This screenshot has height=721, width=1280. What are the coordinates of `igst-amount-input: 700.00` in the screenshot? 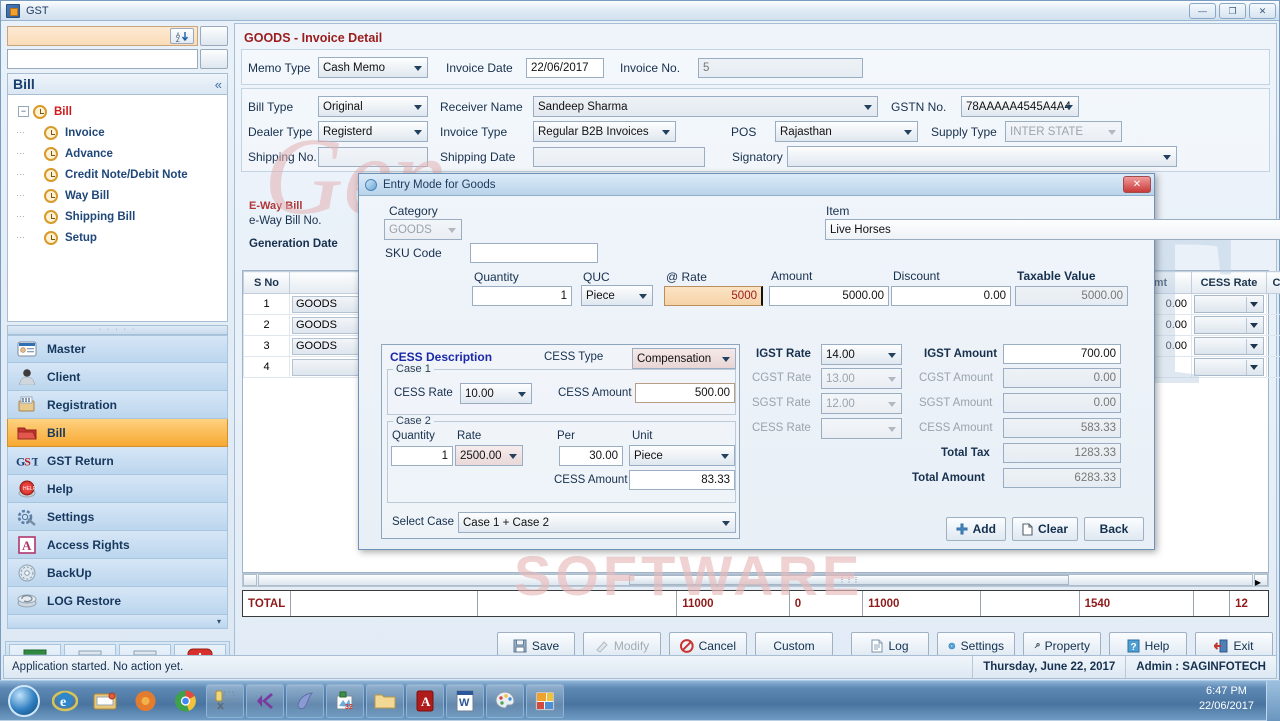 It's located at (1062, 354).